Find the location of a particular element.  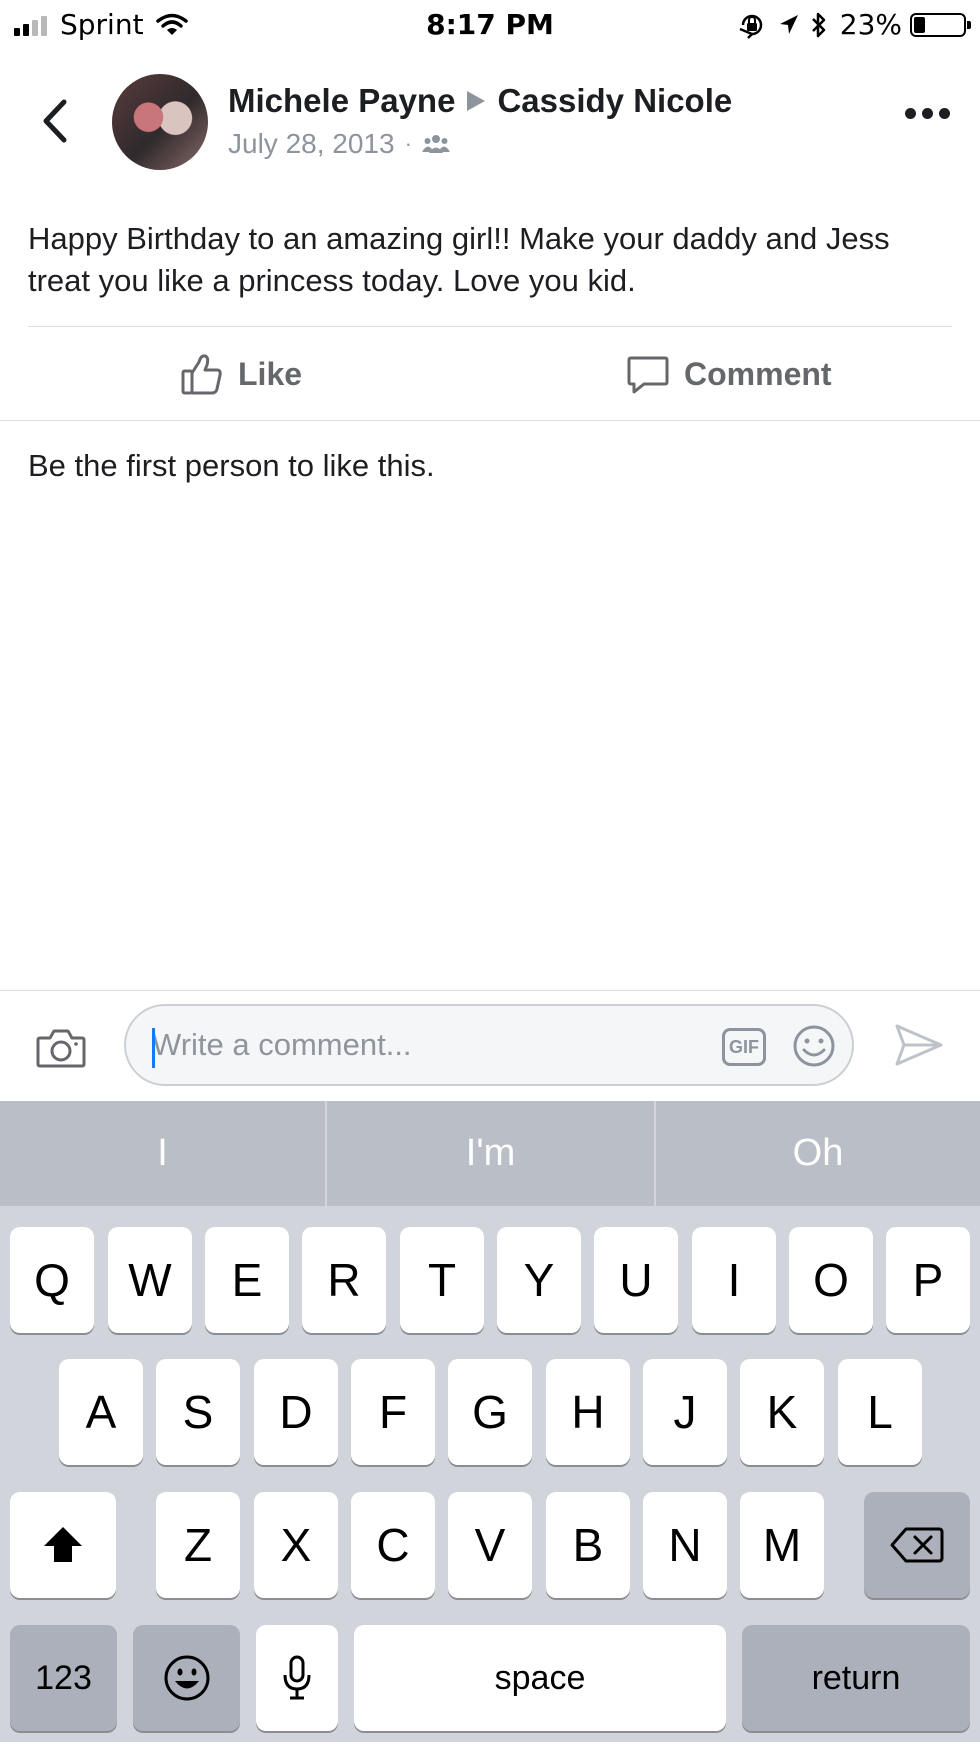

post-meta: July 28, 2013 · is located at coordinates (339, 144).